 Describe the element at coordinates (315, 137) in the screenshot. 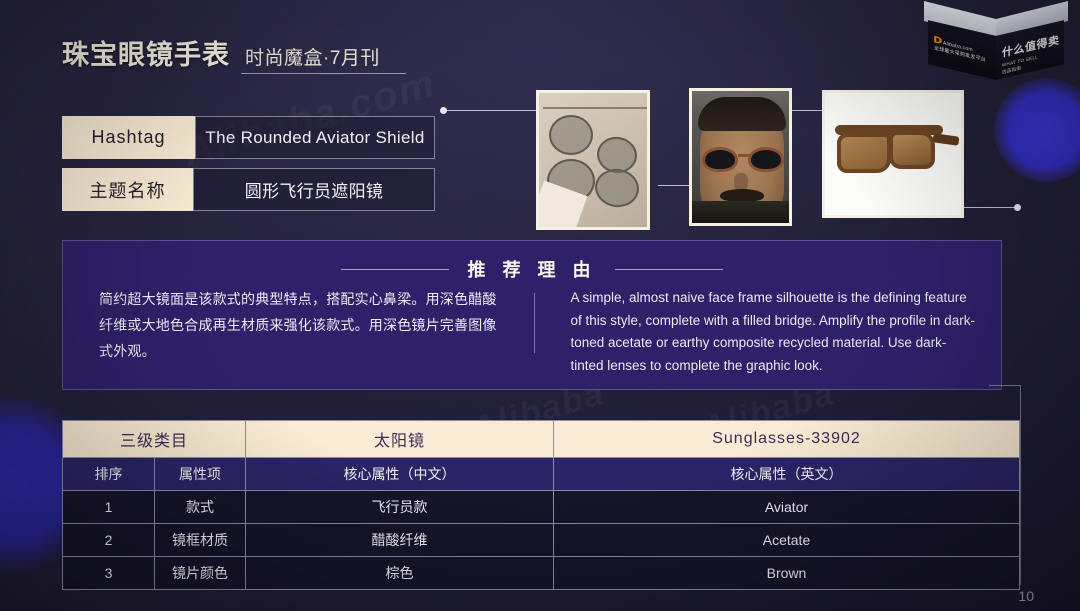

I see `hashtag-value: The Rounded Aviator Shield` at that location.